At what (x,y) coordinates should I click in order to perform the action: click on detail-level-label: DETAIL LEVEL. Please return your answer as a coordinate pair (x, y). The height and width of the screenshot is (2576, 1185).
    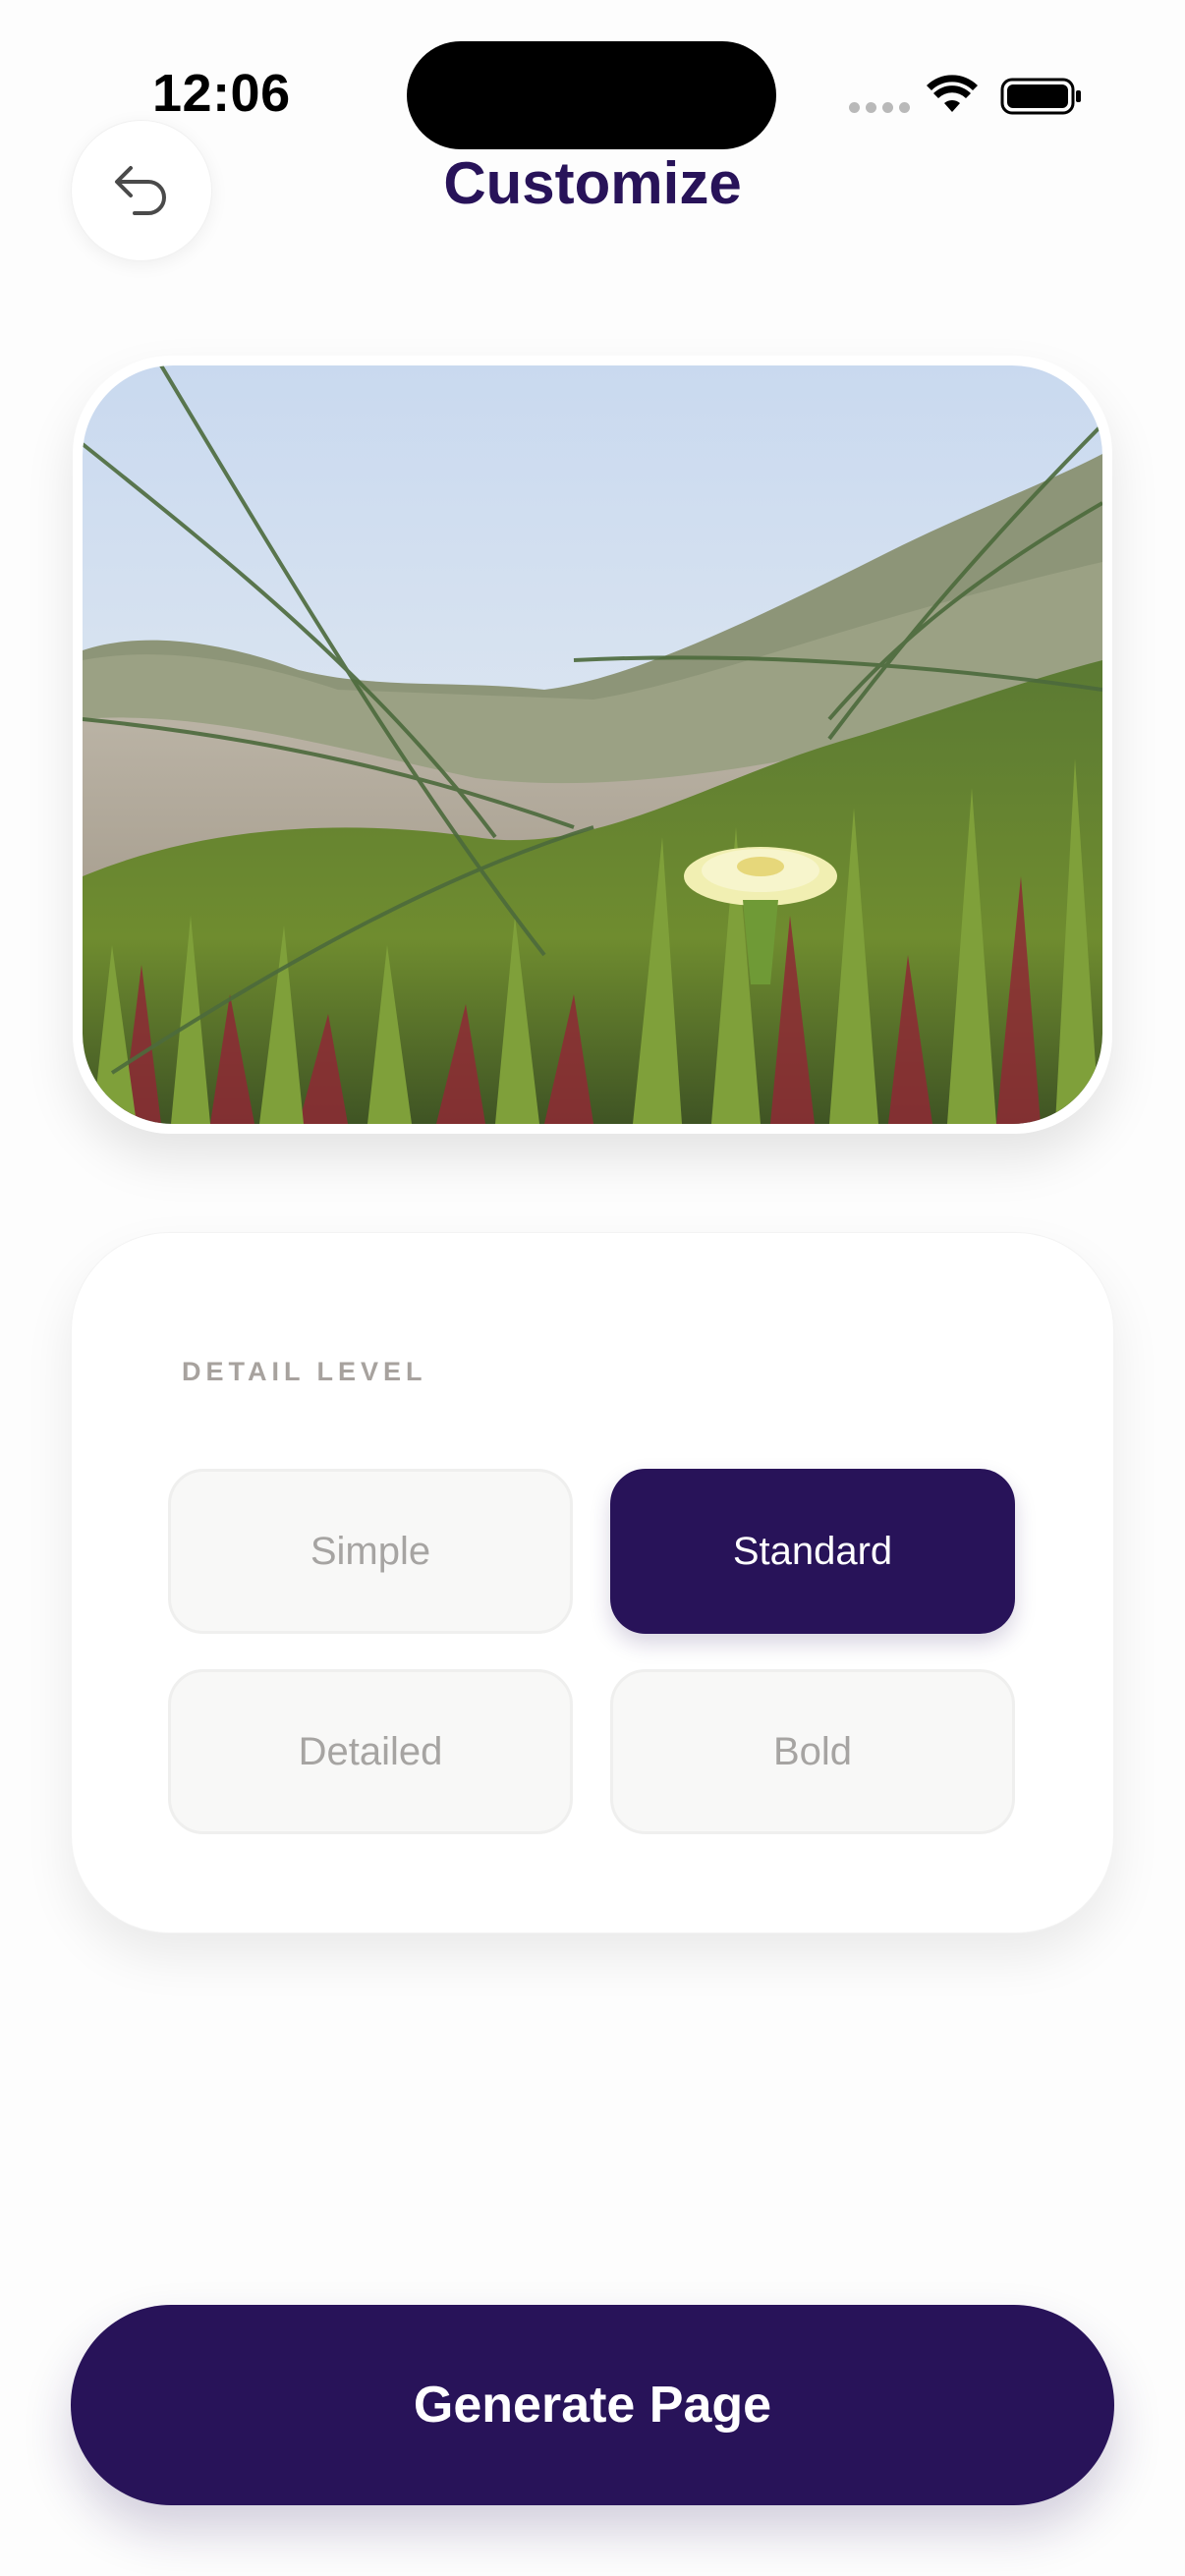
    Looking at the image, I should click on (305, 1371).